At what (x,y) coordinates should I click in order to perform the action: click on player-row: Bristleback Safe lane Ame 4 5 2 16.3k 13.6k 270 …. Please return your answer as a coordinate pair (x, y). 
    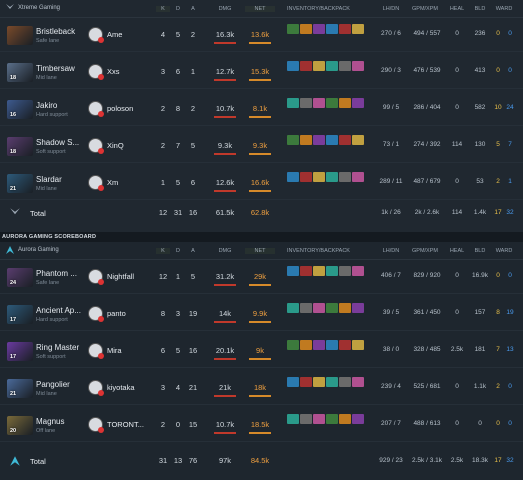
    Looking at the image, I should click on (261, 35).